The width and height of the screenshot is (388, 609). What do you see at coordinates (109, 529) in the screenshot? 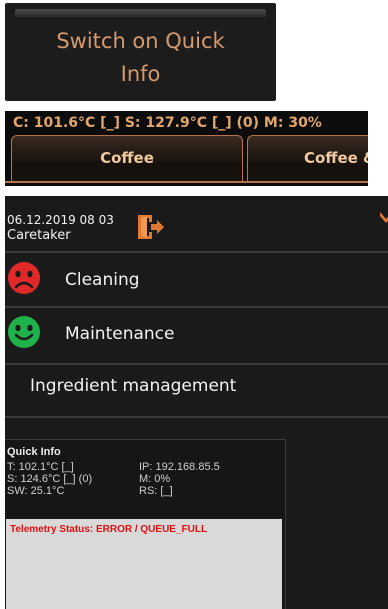
I see `telemetry-status-text: Telemetry Status: ERROR / QUEUE_FULL` at bounding box center [109, 529].